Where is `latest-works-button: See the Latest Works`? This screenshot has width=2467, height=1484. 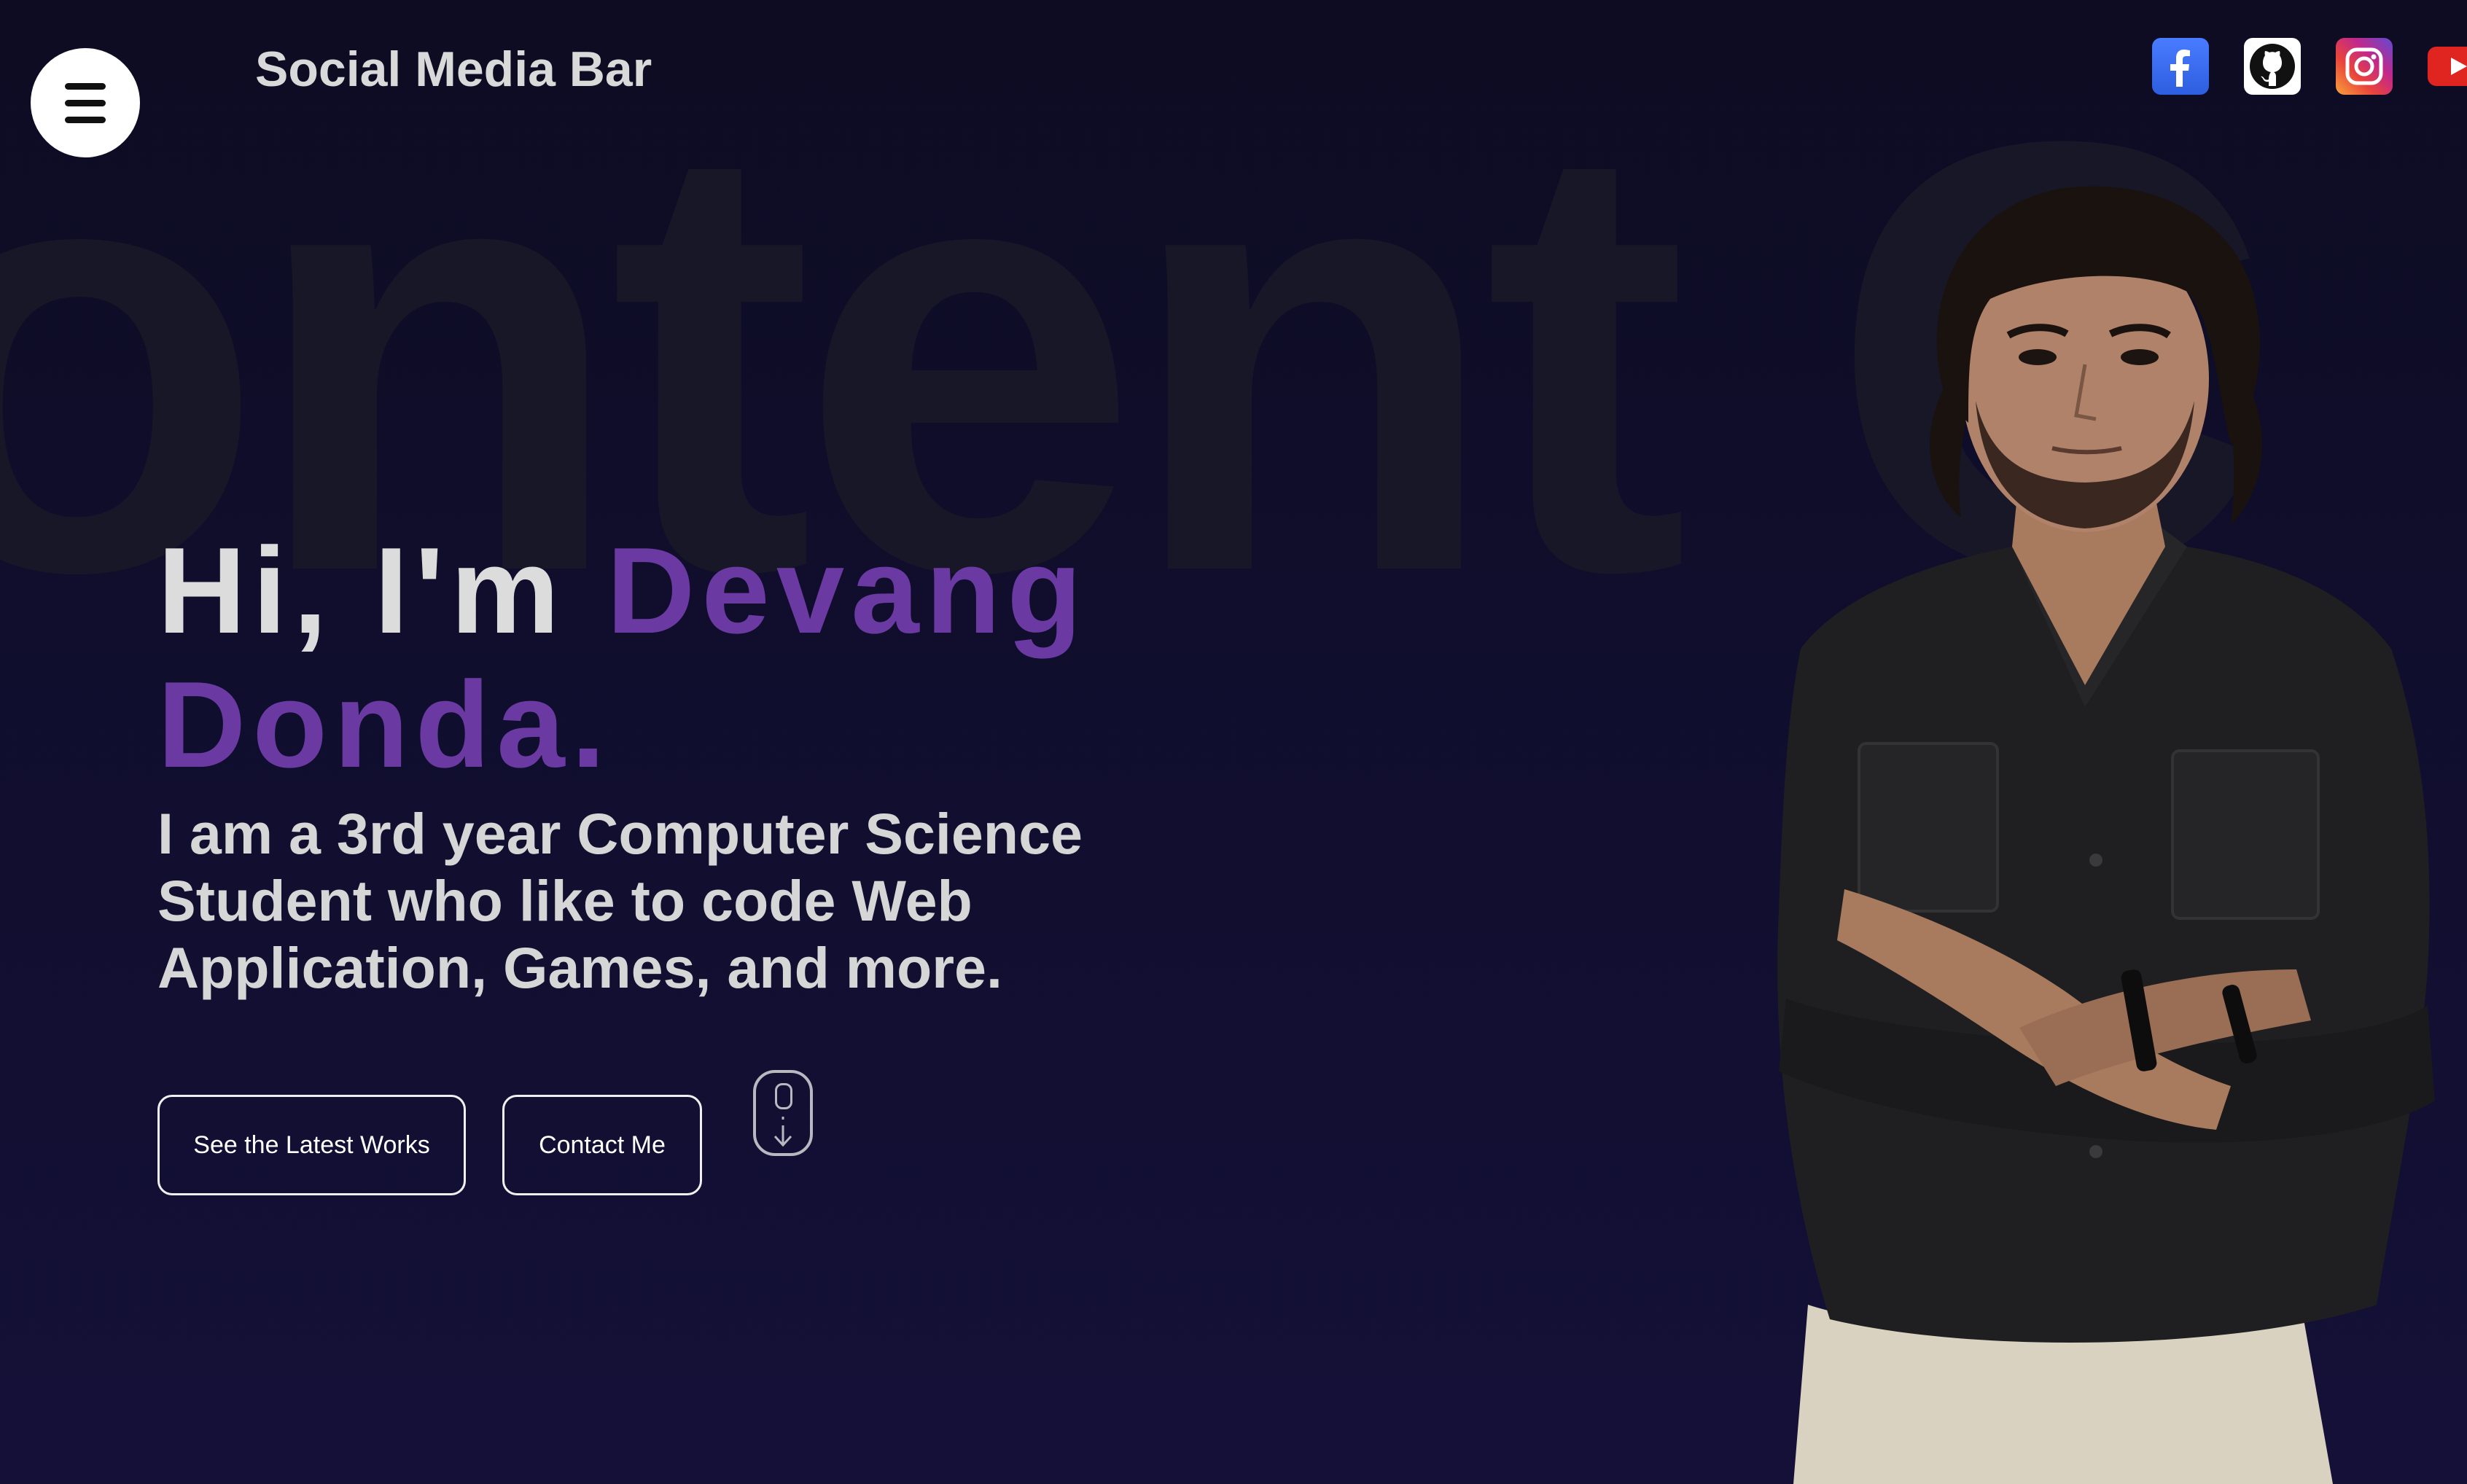
latest-works-button: See the Latest Works is located at coordinates (311, 1145).